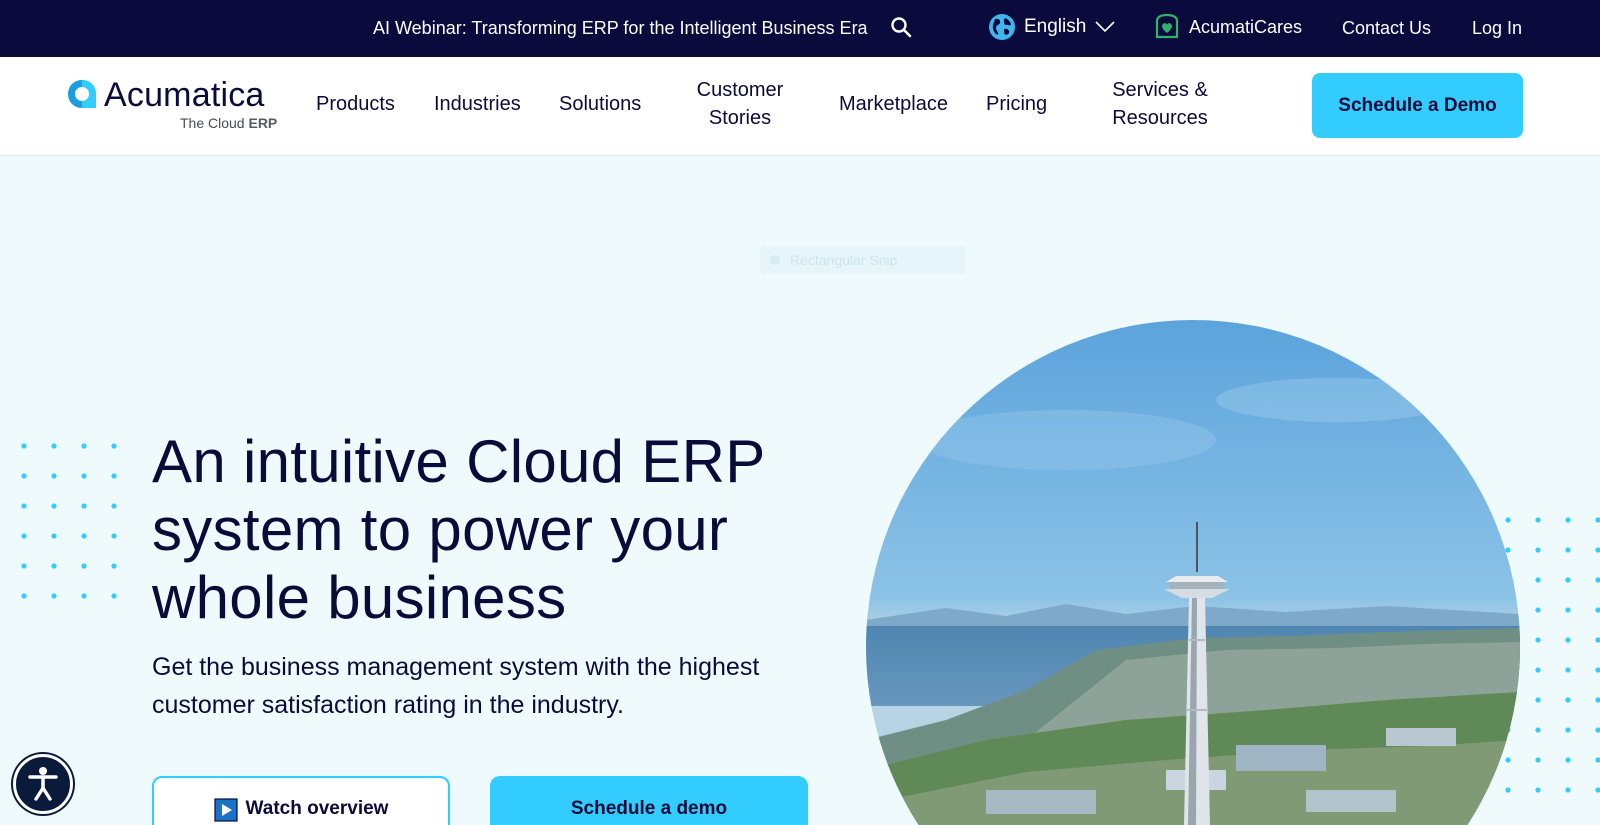  What do you see at coordinates (901, 27) in the screenshot?
I see `search-icon` at bounding box center [901, 27].